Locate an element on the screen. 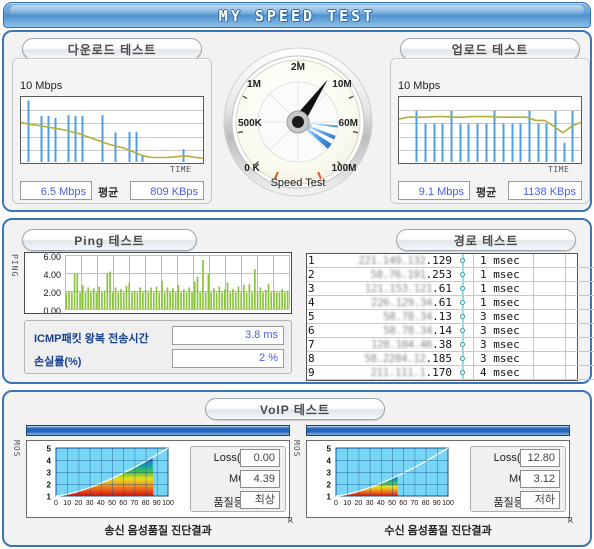 The width and height of the screenshot is (594, 549). upload-time-axis: TIME is located at coordinates (559, 169).